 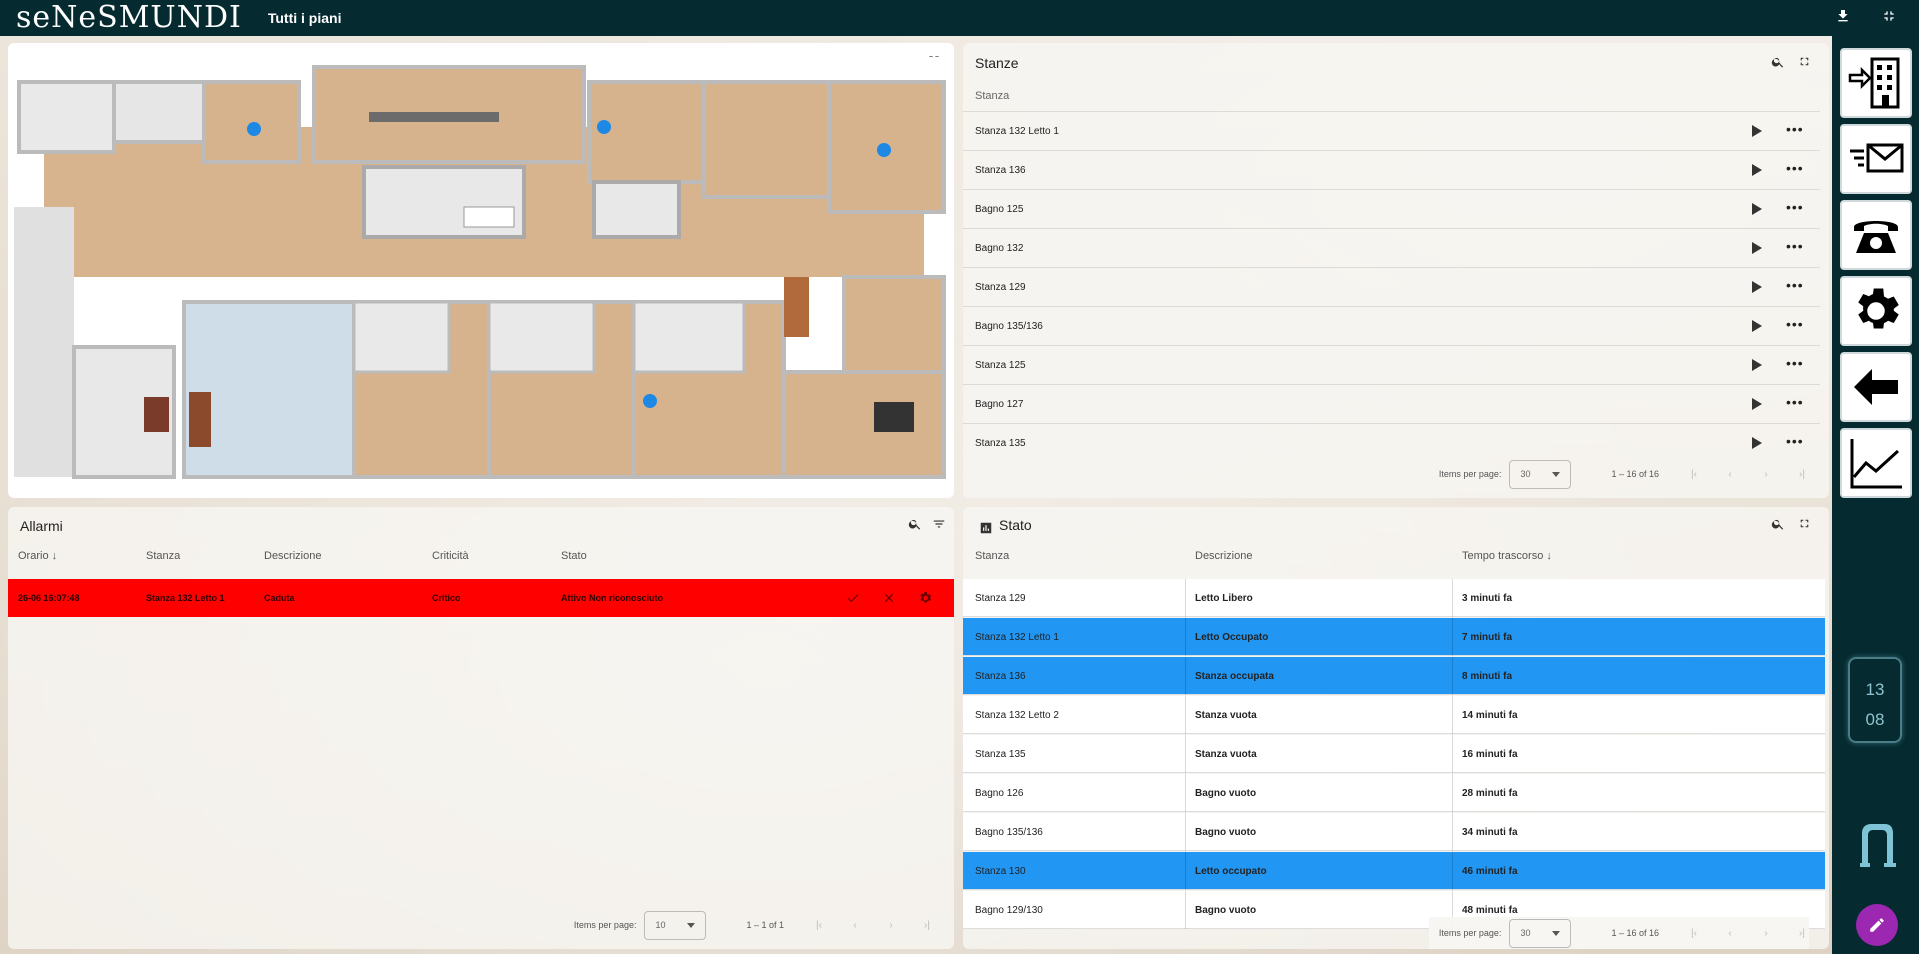 What do you see at coordinates (1394, 832) in the screenshot?
I see `table-row: Bagno 135/136 Bagno vuoto 34 minuti fa` at bounding box center [1394, 832].